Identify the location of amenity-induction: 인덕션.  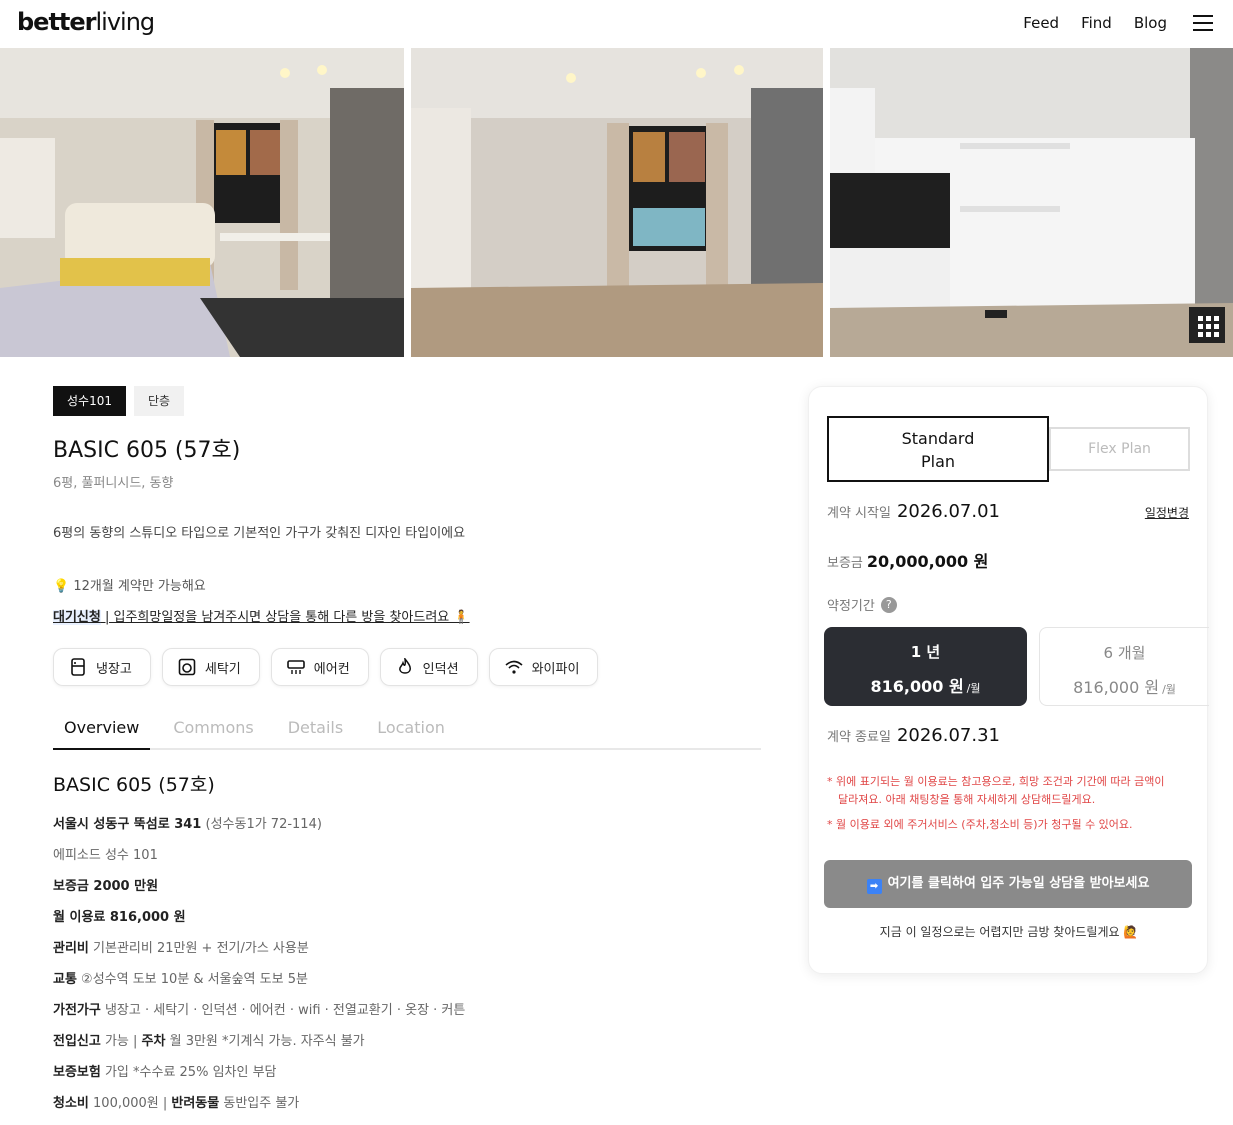
(428, 667).